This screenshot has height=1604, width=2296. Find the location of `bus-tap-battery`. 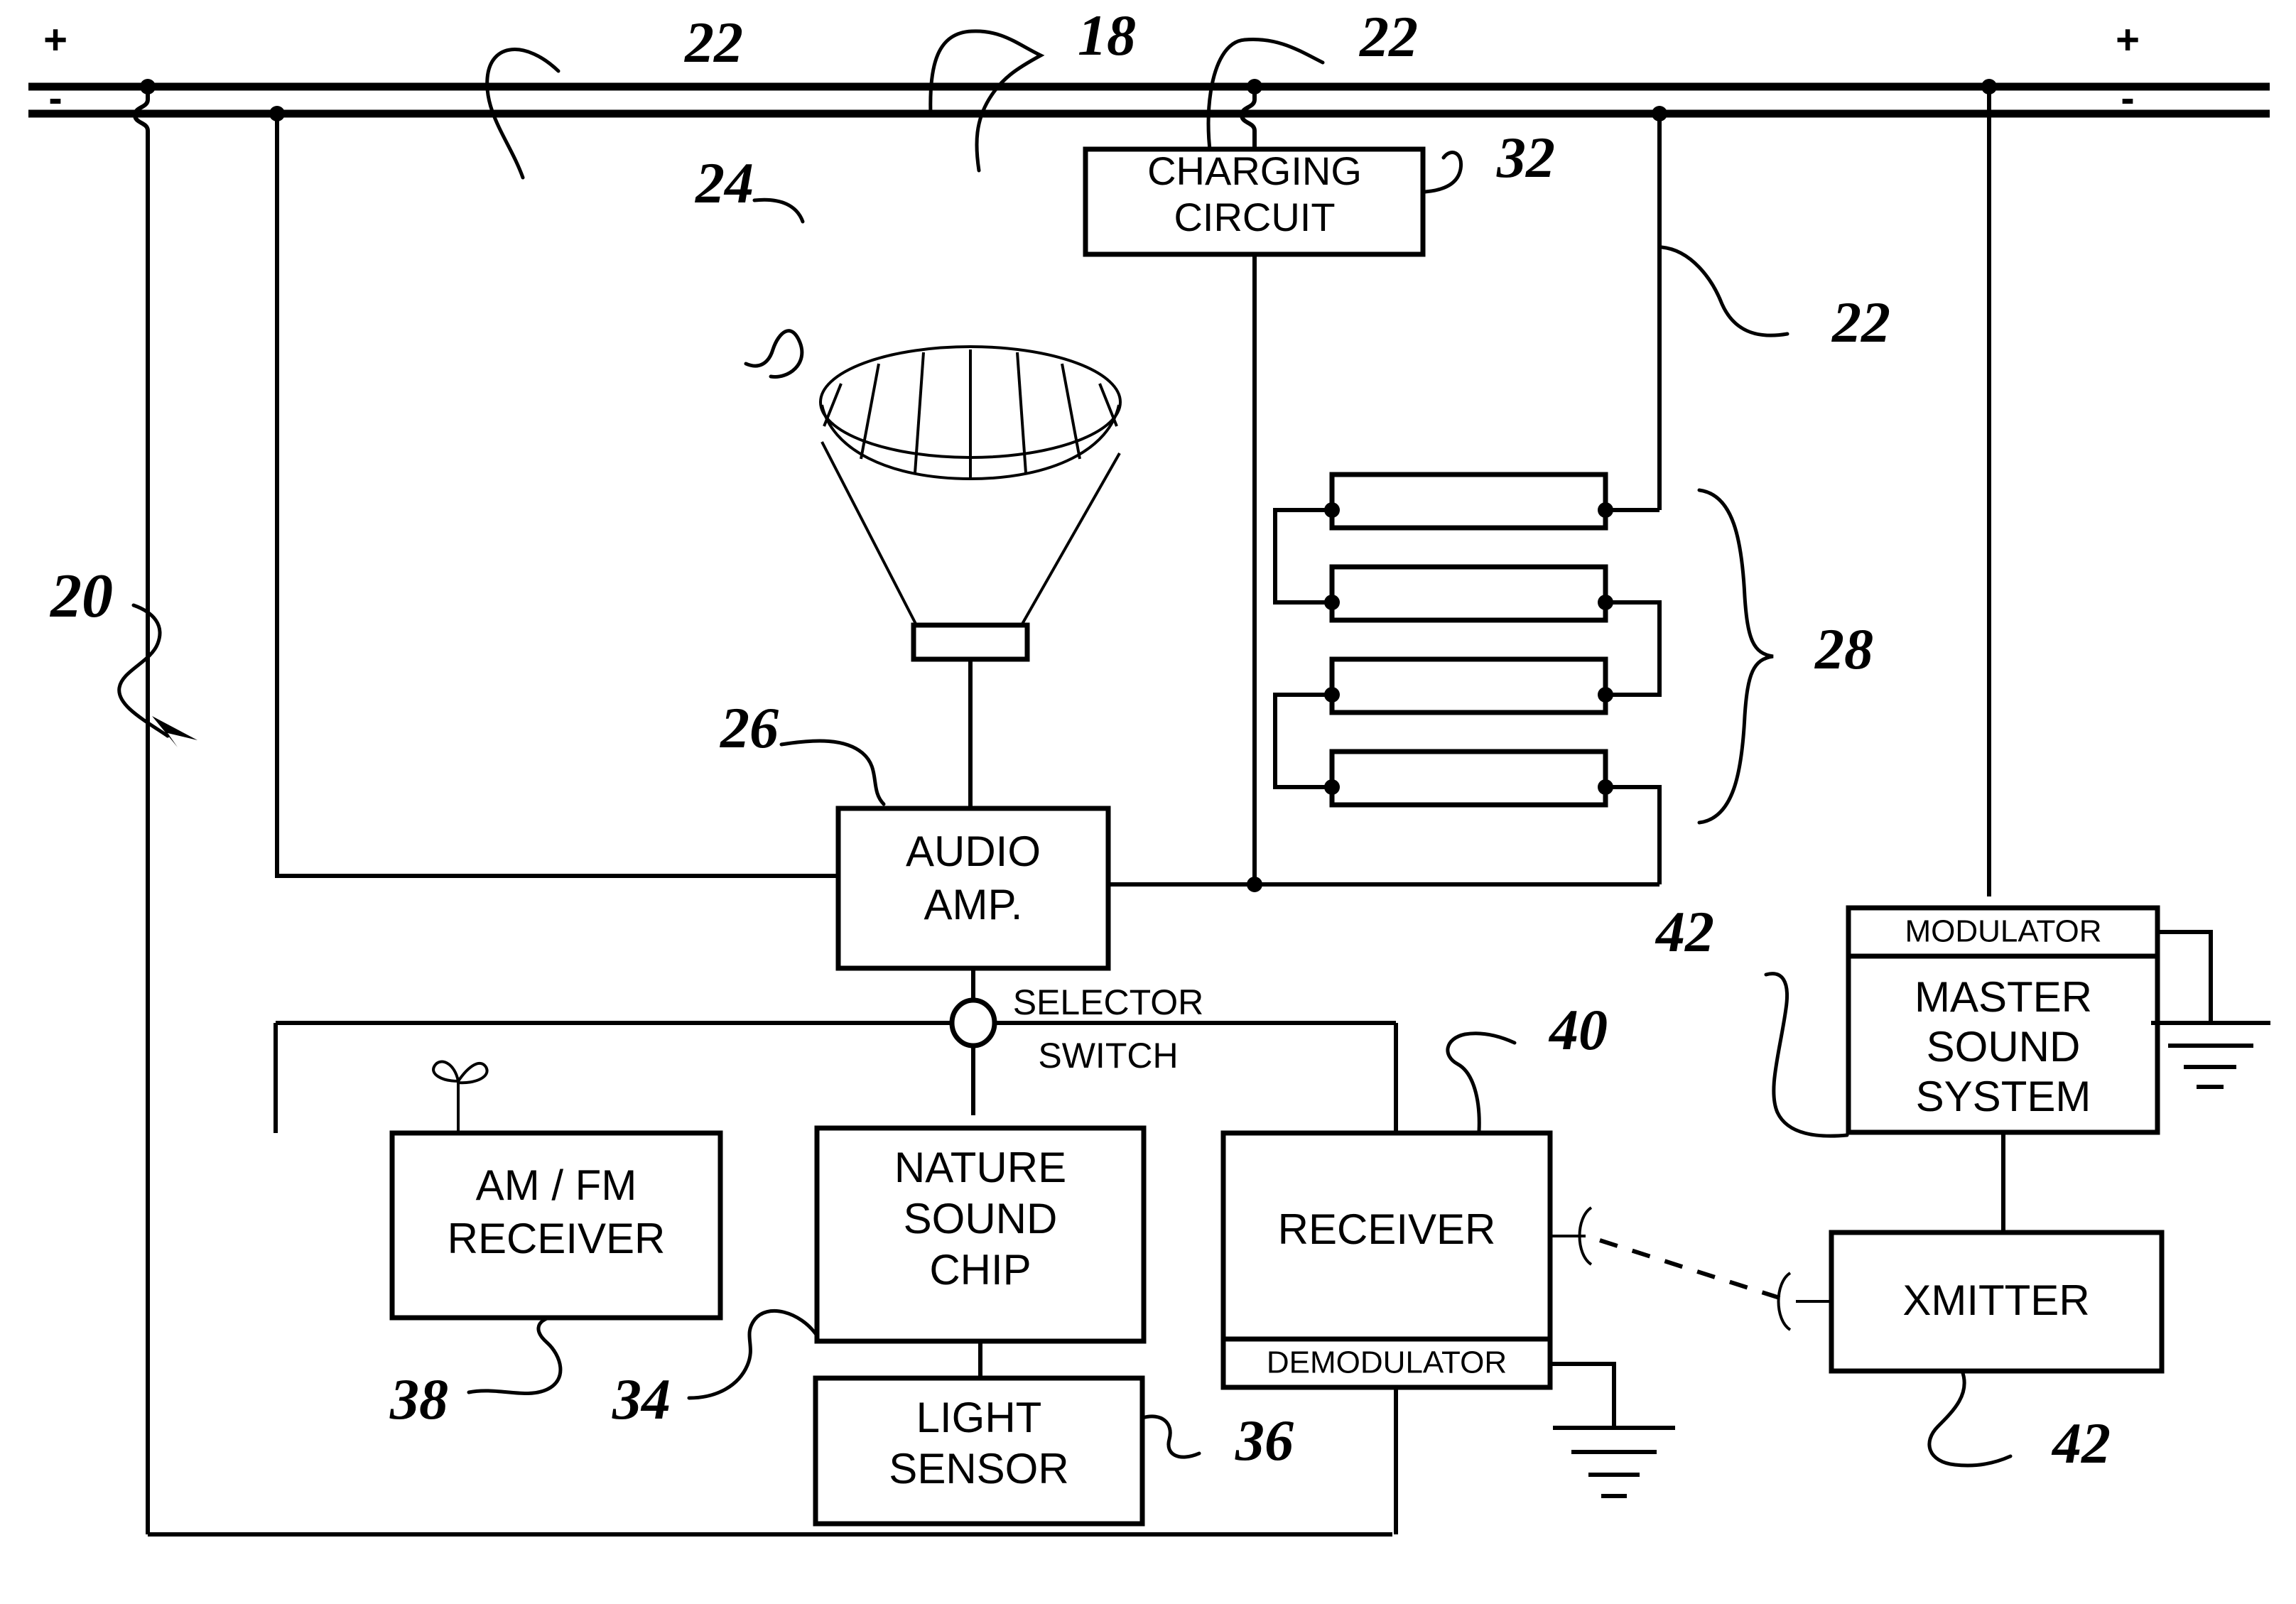

bus-tap-battery is located at coordinates (1659, 308).